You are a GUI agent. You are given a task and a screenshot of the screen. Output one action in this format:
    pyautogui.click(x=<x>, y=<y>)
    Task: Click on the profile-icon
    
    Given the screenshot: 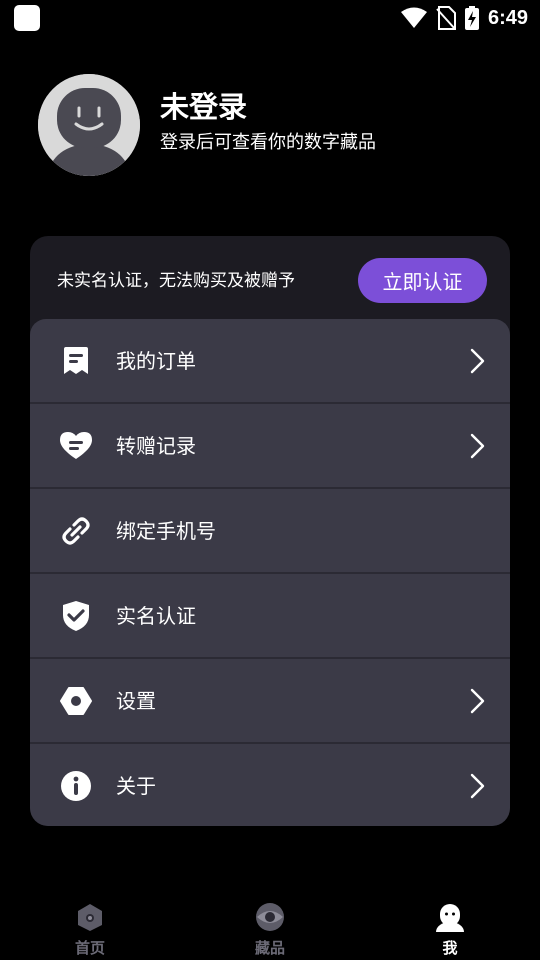 What is the action you would take?
    pyautogui.click(x=450, y=918)
    